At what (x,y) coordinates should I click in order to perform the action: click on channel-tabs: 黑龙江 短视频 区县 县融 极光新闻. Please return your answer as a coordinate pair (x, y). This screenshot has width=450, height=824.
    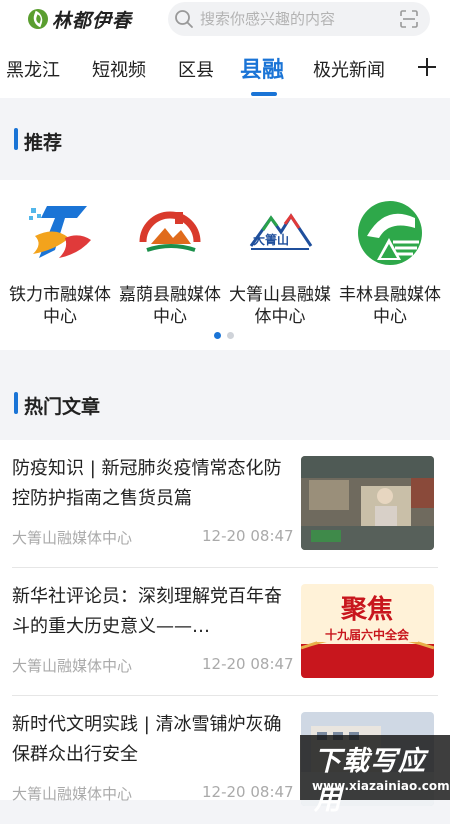
    Looking at the image, I should click on (225, 69).